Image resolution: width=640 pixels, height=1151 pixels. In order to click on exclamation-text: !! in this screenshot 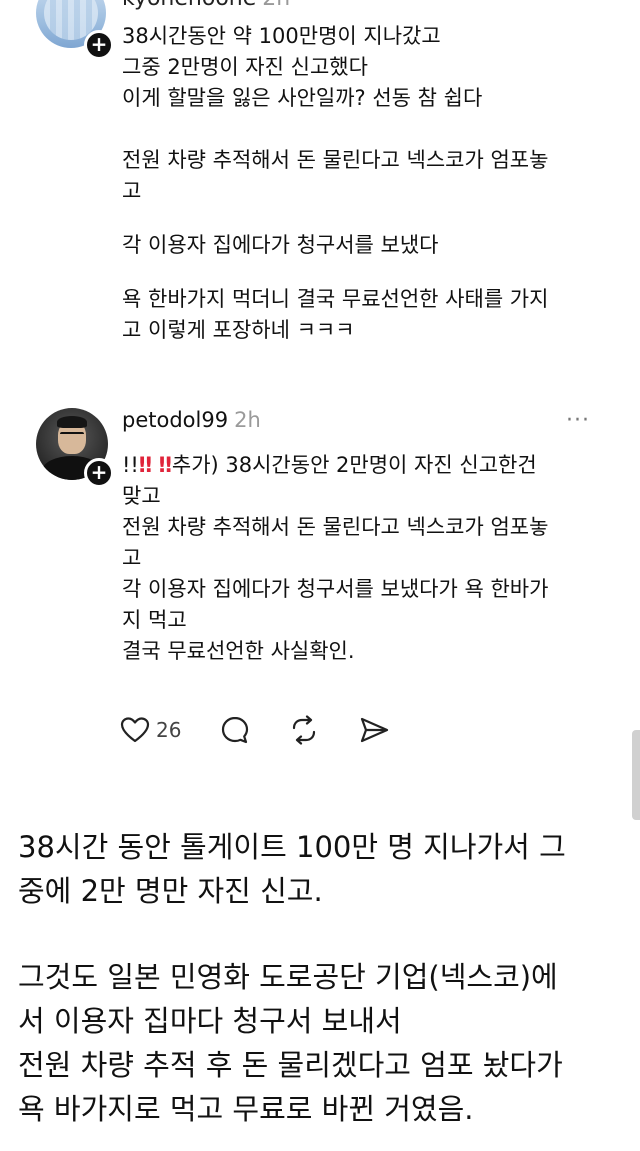, I will do `click(130, 465)`.